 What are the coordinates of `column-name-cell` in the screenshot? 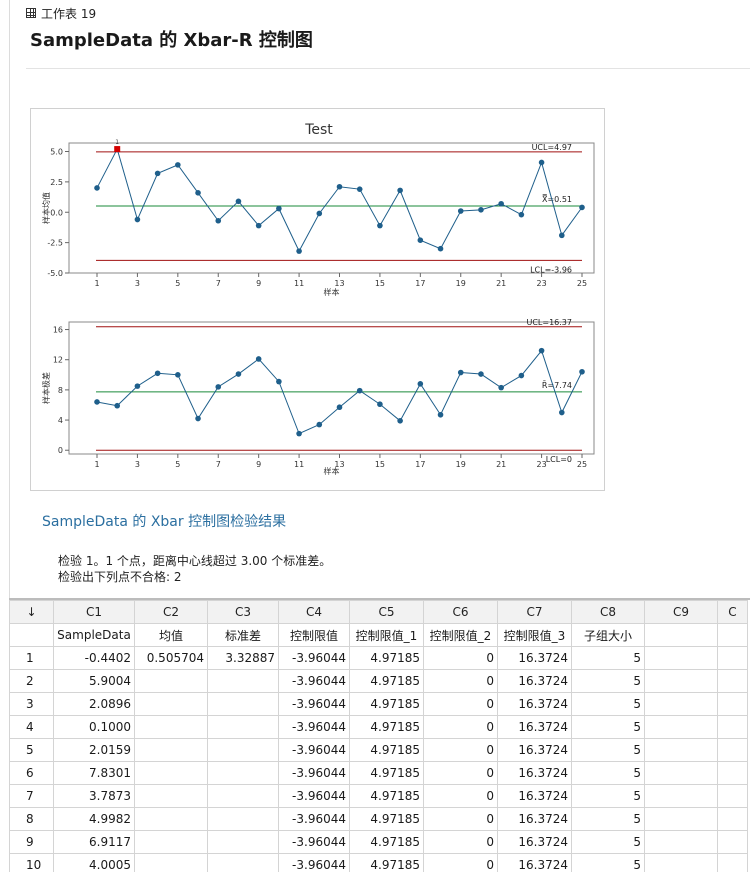 It's located at (733, 635).